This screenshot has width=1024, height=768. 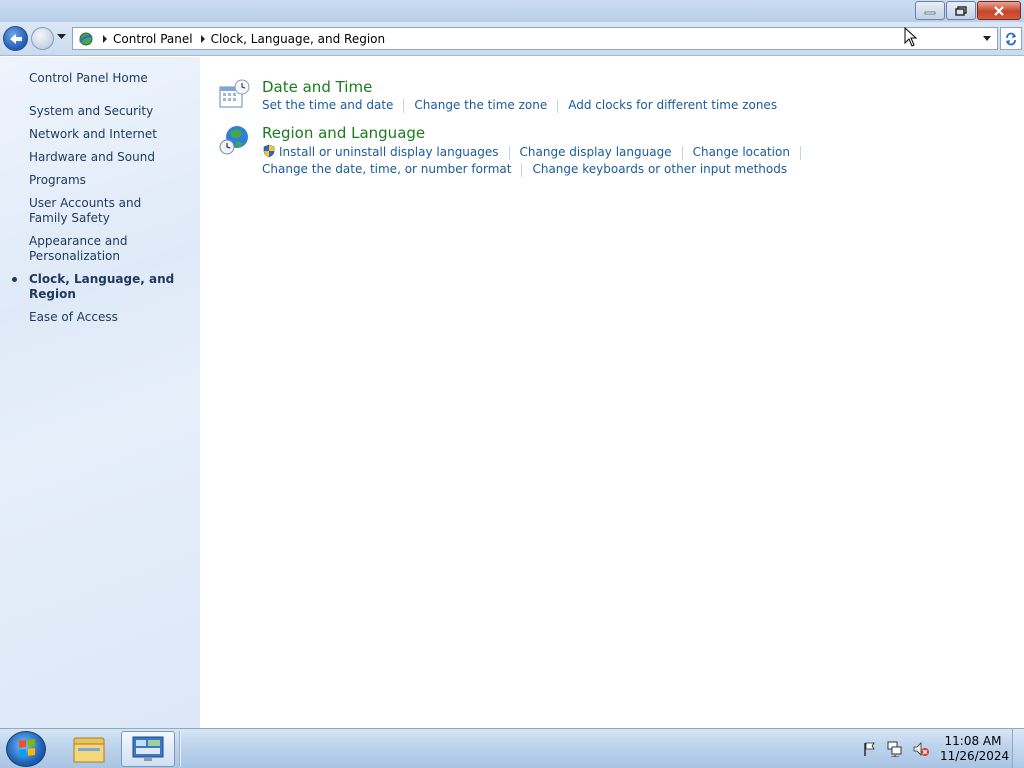 I want to click on change-time-zone-link: Change the time zone, so click(x=480, y=105).